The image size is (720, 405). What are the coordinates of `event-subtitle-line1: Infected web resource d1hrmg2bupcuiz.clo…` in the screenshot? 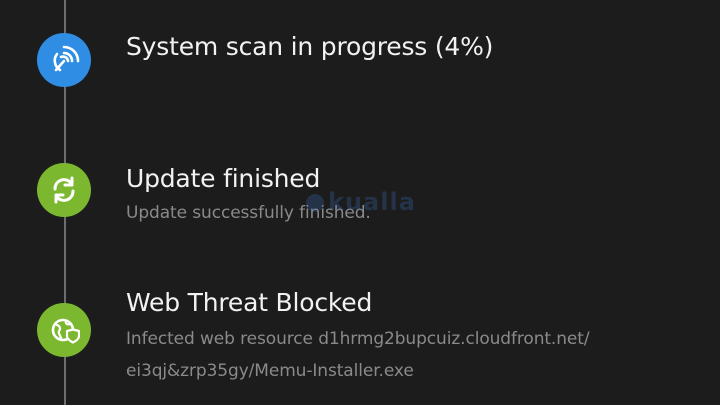 It's located at (358, 339).